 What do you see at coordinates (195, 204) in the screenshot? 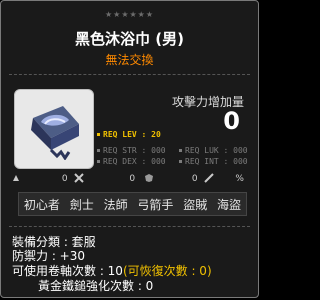
I see `job-thief: 盜賊` at bounding box center [195, 204].